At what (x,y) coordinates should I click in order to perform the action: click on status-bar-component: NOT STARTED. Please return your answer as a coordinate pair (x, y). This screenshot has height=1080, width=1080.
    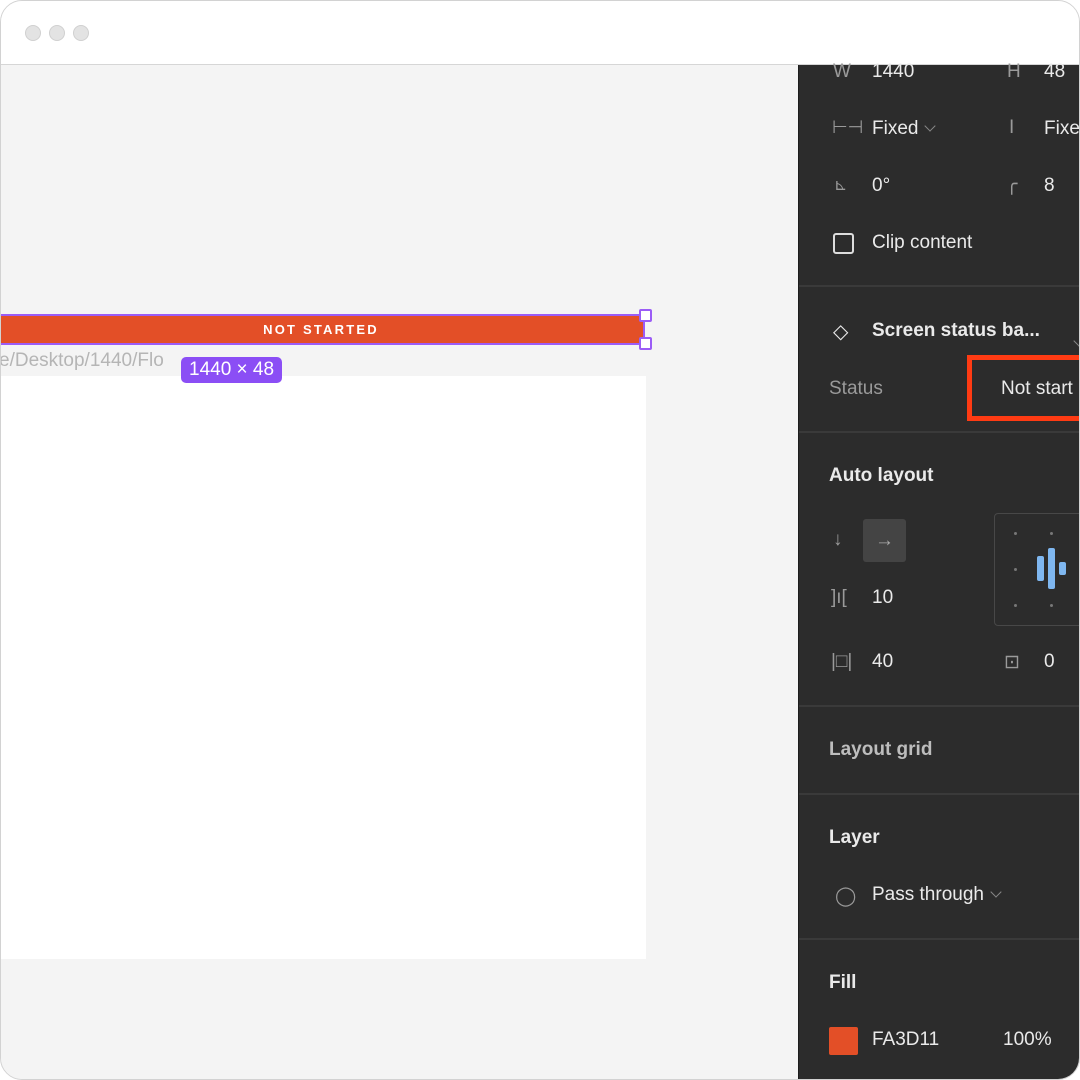
    Looking at the image, I should click on (323, 329).